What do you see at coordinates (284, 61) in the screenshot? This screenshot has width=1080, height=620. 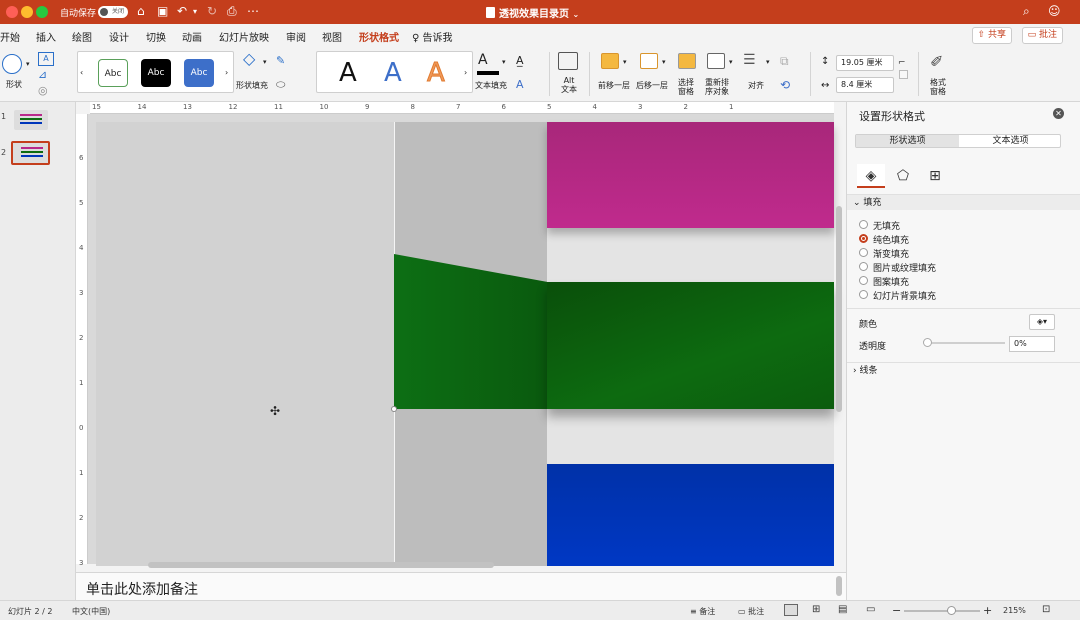 I see `shape-outline-icon: ✎` at bounding box center [284, 61].